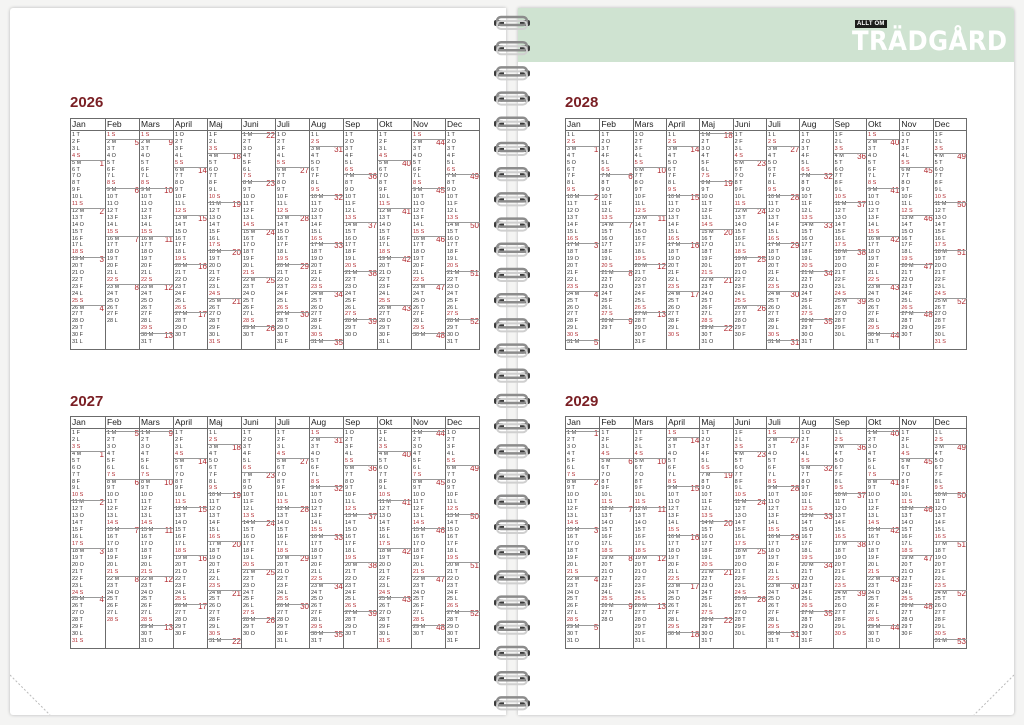  Describe the element at coordinates (607, 238) in the screenshot. I see `day-cell: 16 O` at that location.